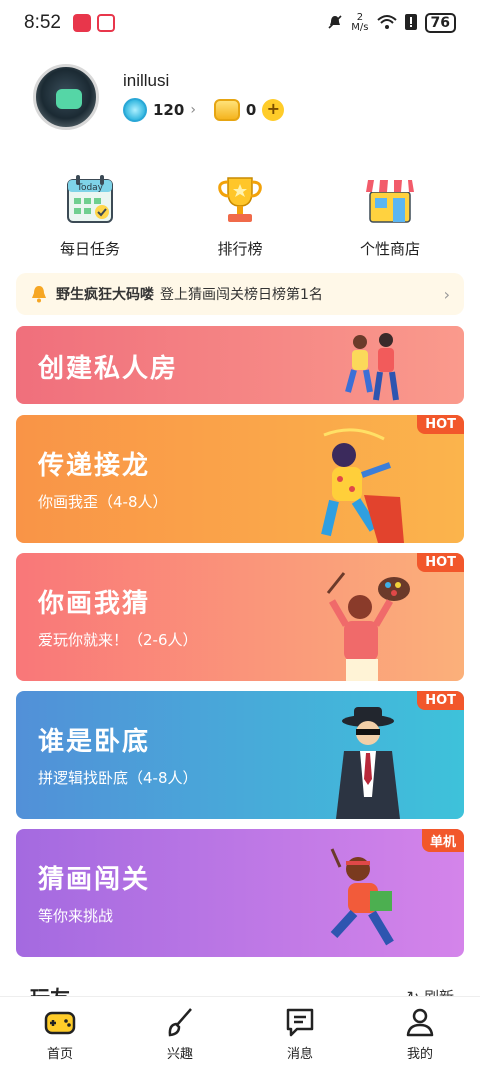 Image resolution: width=480 pixels, height=1066 pixels. What do you see at coordinates (90, 188) in the screenshot?
I see `svg-text: Today` at bounding box center [90, 188].